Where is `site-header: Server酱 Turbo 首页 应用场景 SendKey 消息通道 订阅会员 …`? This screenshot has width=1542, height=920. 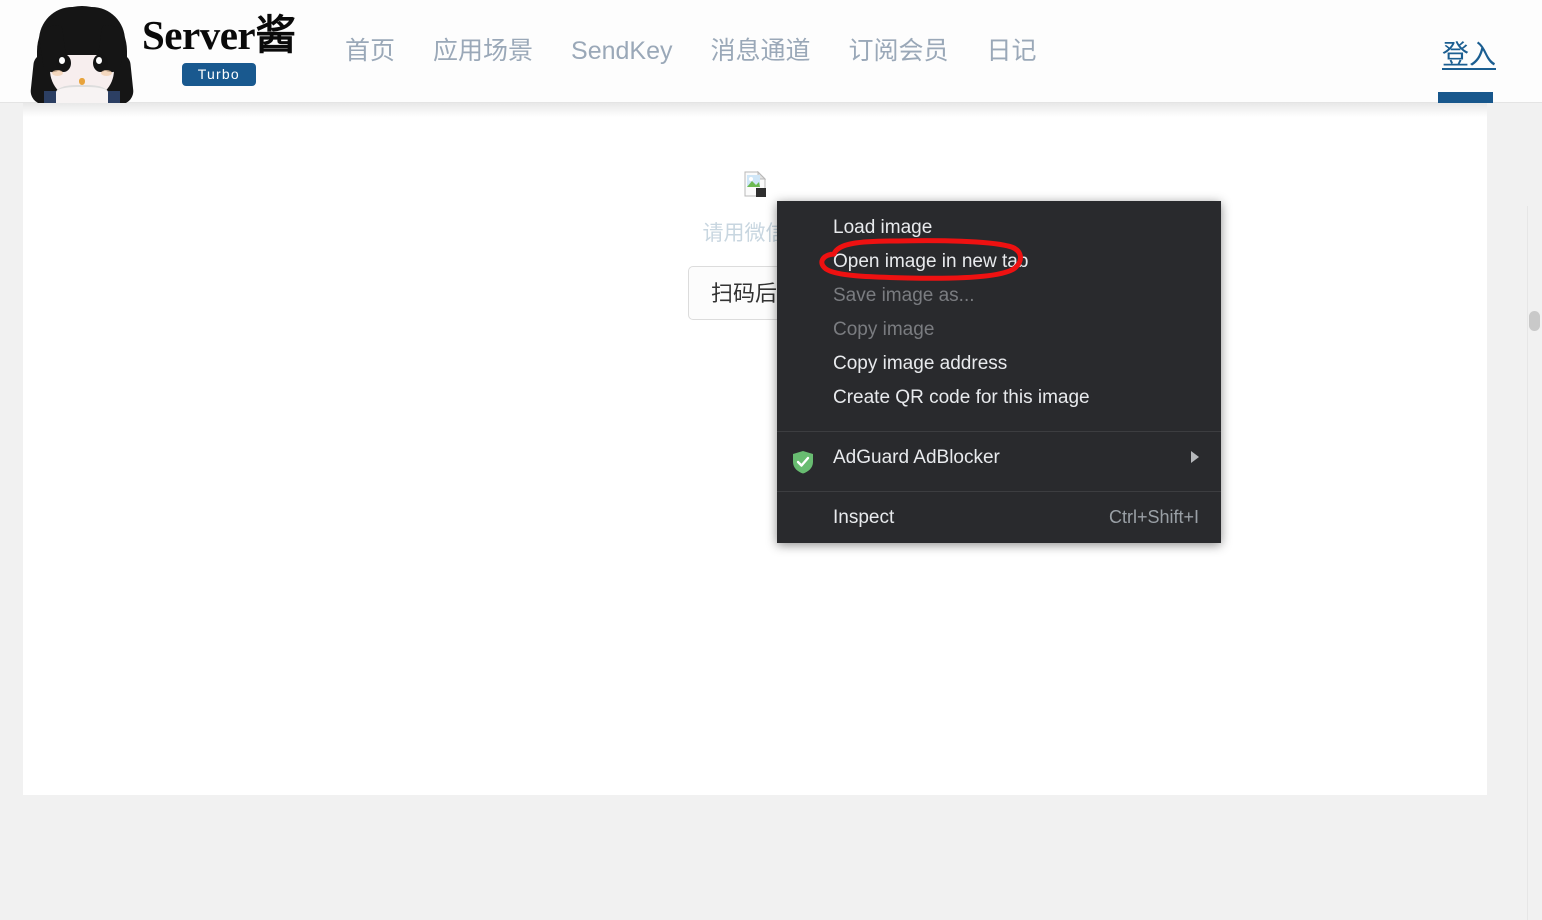
site-header: Server酱 Turbo 首页 应用场景 SendKey 消息通道 订阅会员 … is located at coordinates (771, 51).